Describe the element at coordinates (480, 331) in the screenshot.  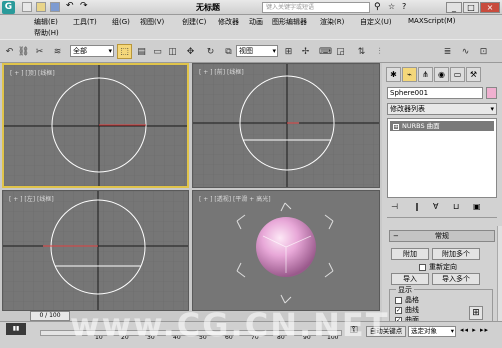
I see `playback-controls: ◂◂ ▸ ▸▸` at that location.